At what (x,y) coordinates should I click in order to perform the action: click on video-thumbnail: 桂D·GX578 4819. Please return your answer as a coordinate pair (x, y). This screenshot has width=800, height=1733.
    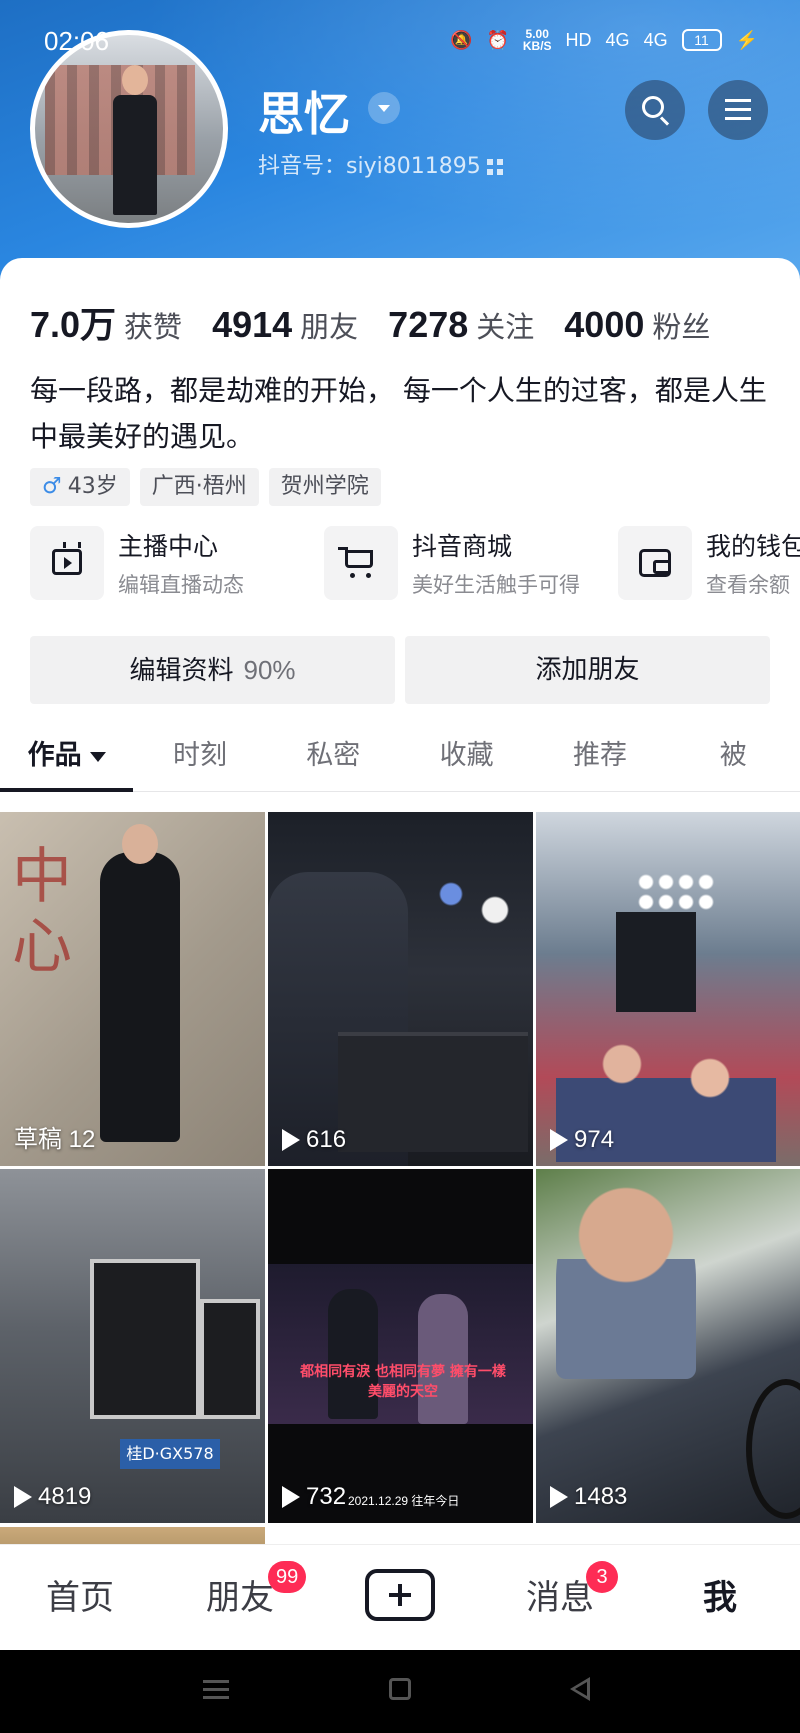
    Looking at the image, I should click on (132, 1346).